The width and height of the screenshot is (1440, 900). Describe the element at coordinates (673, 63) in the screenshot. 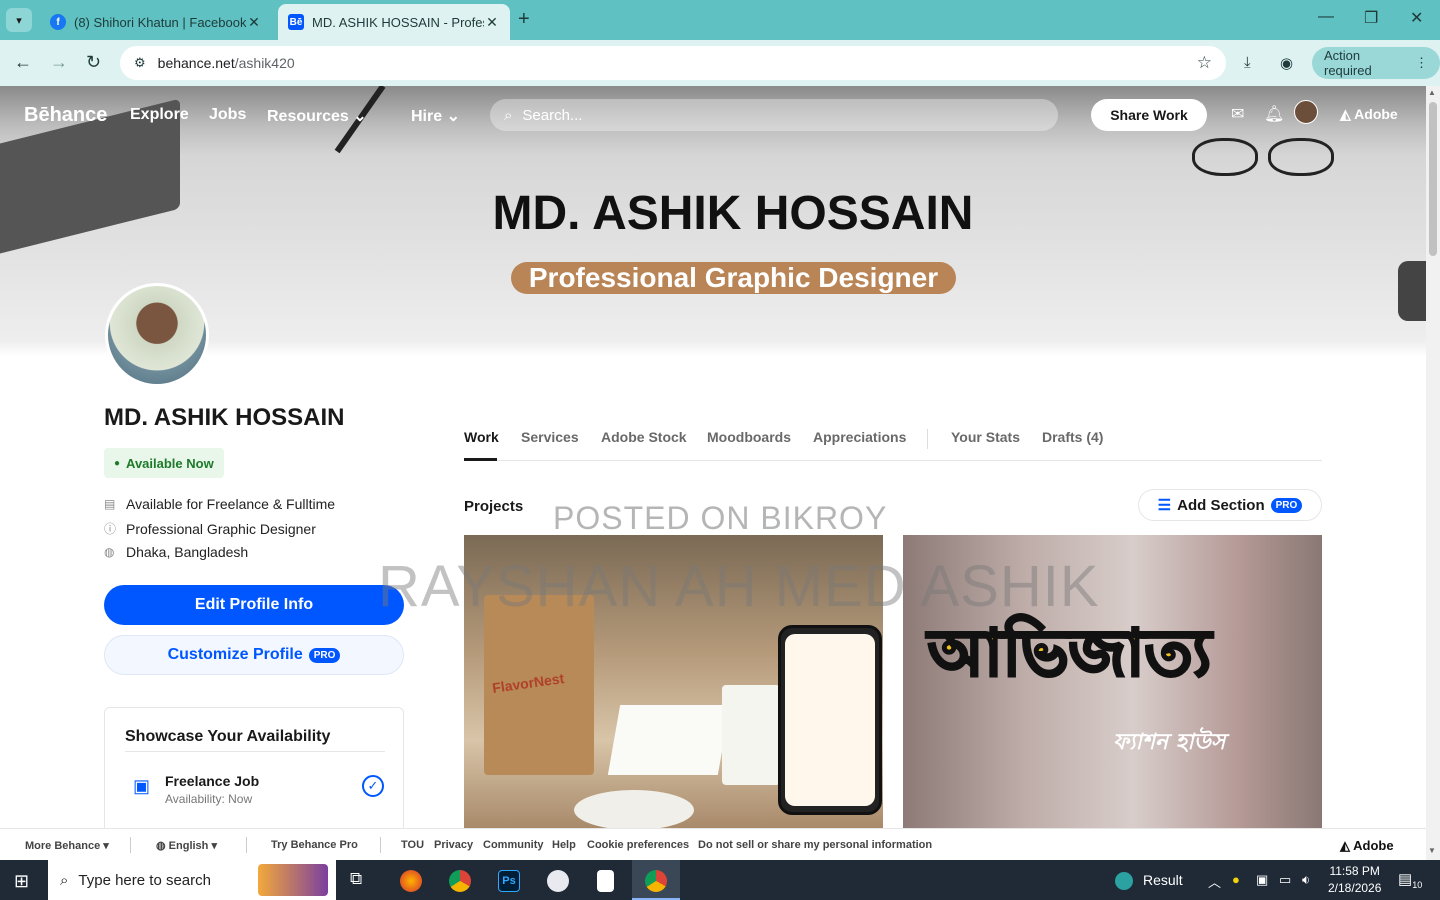

I see `address-bar: ⚙ behance.net/ashik420 ☆` at that location.